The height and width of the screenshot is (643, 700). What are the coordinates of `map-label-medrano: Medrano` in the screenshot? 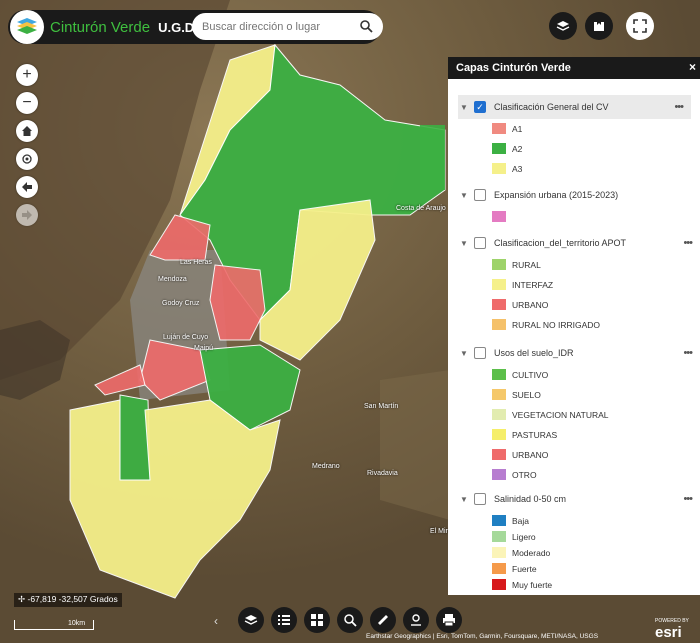 It's located at (326, 466).